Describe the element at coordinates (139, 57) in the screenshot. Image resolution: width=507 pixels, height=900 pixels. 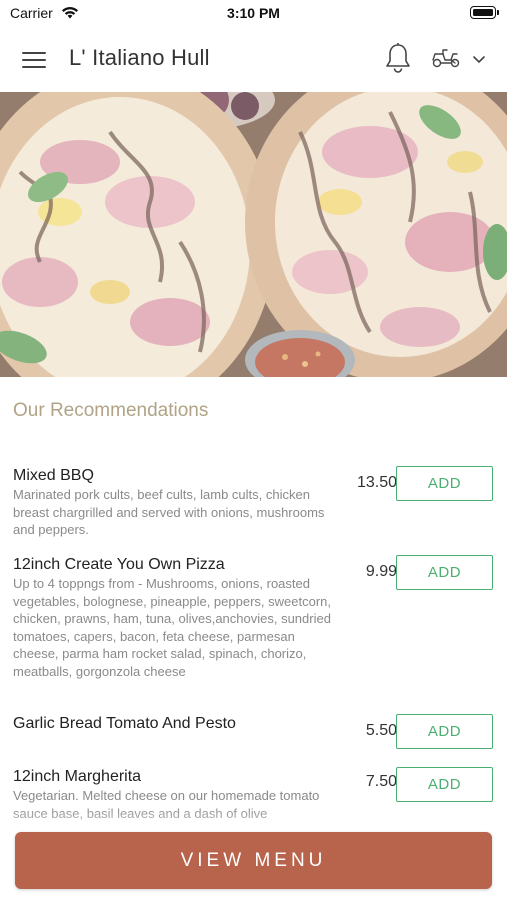
I see `page-title: L' Italiano Hull` at that location.